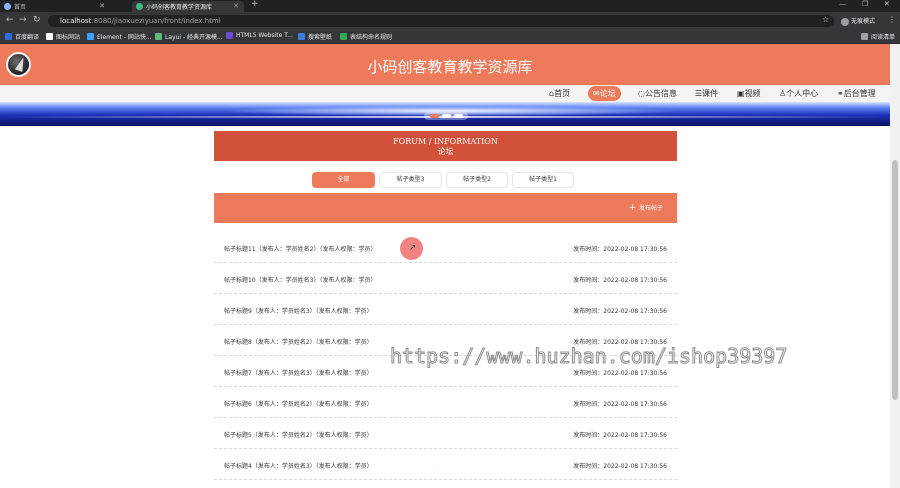 The height and width of the screenshot is (488, 900). What do you see at coordinates (887, 4) in the screenshot?
I see `close-window-icon: ✕` at bounding box center [887, 4].